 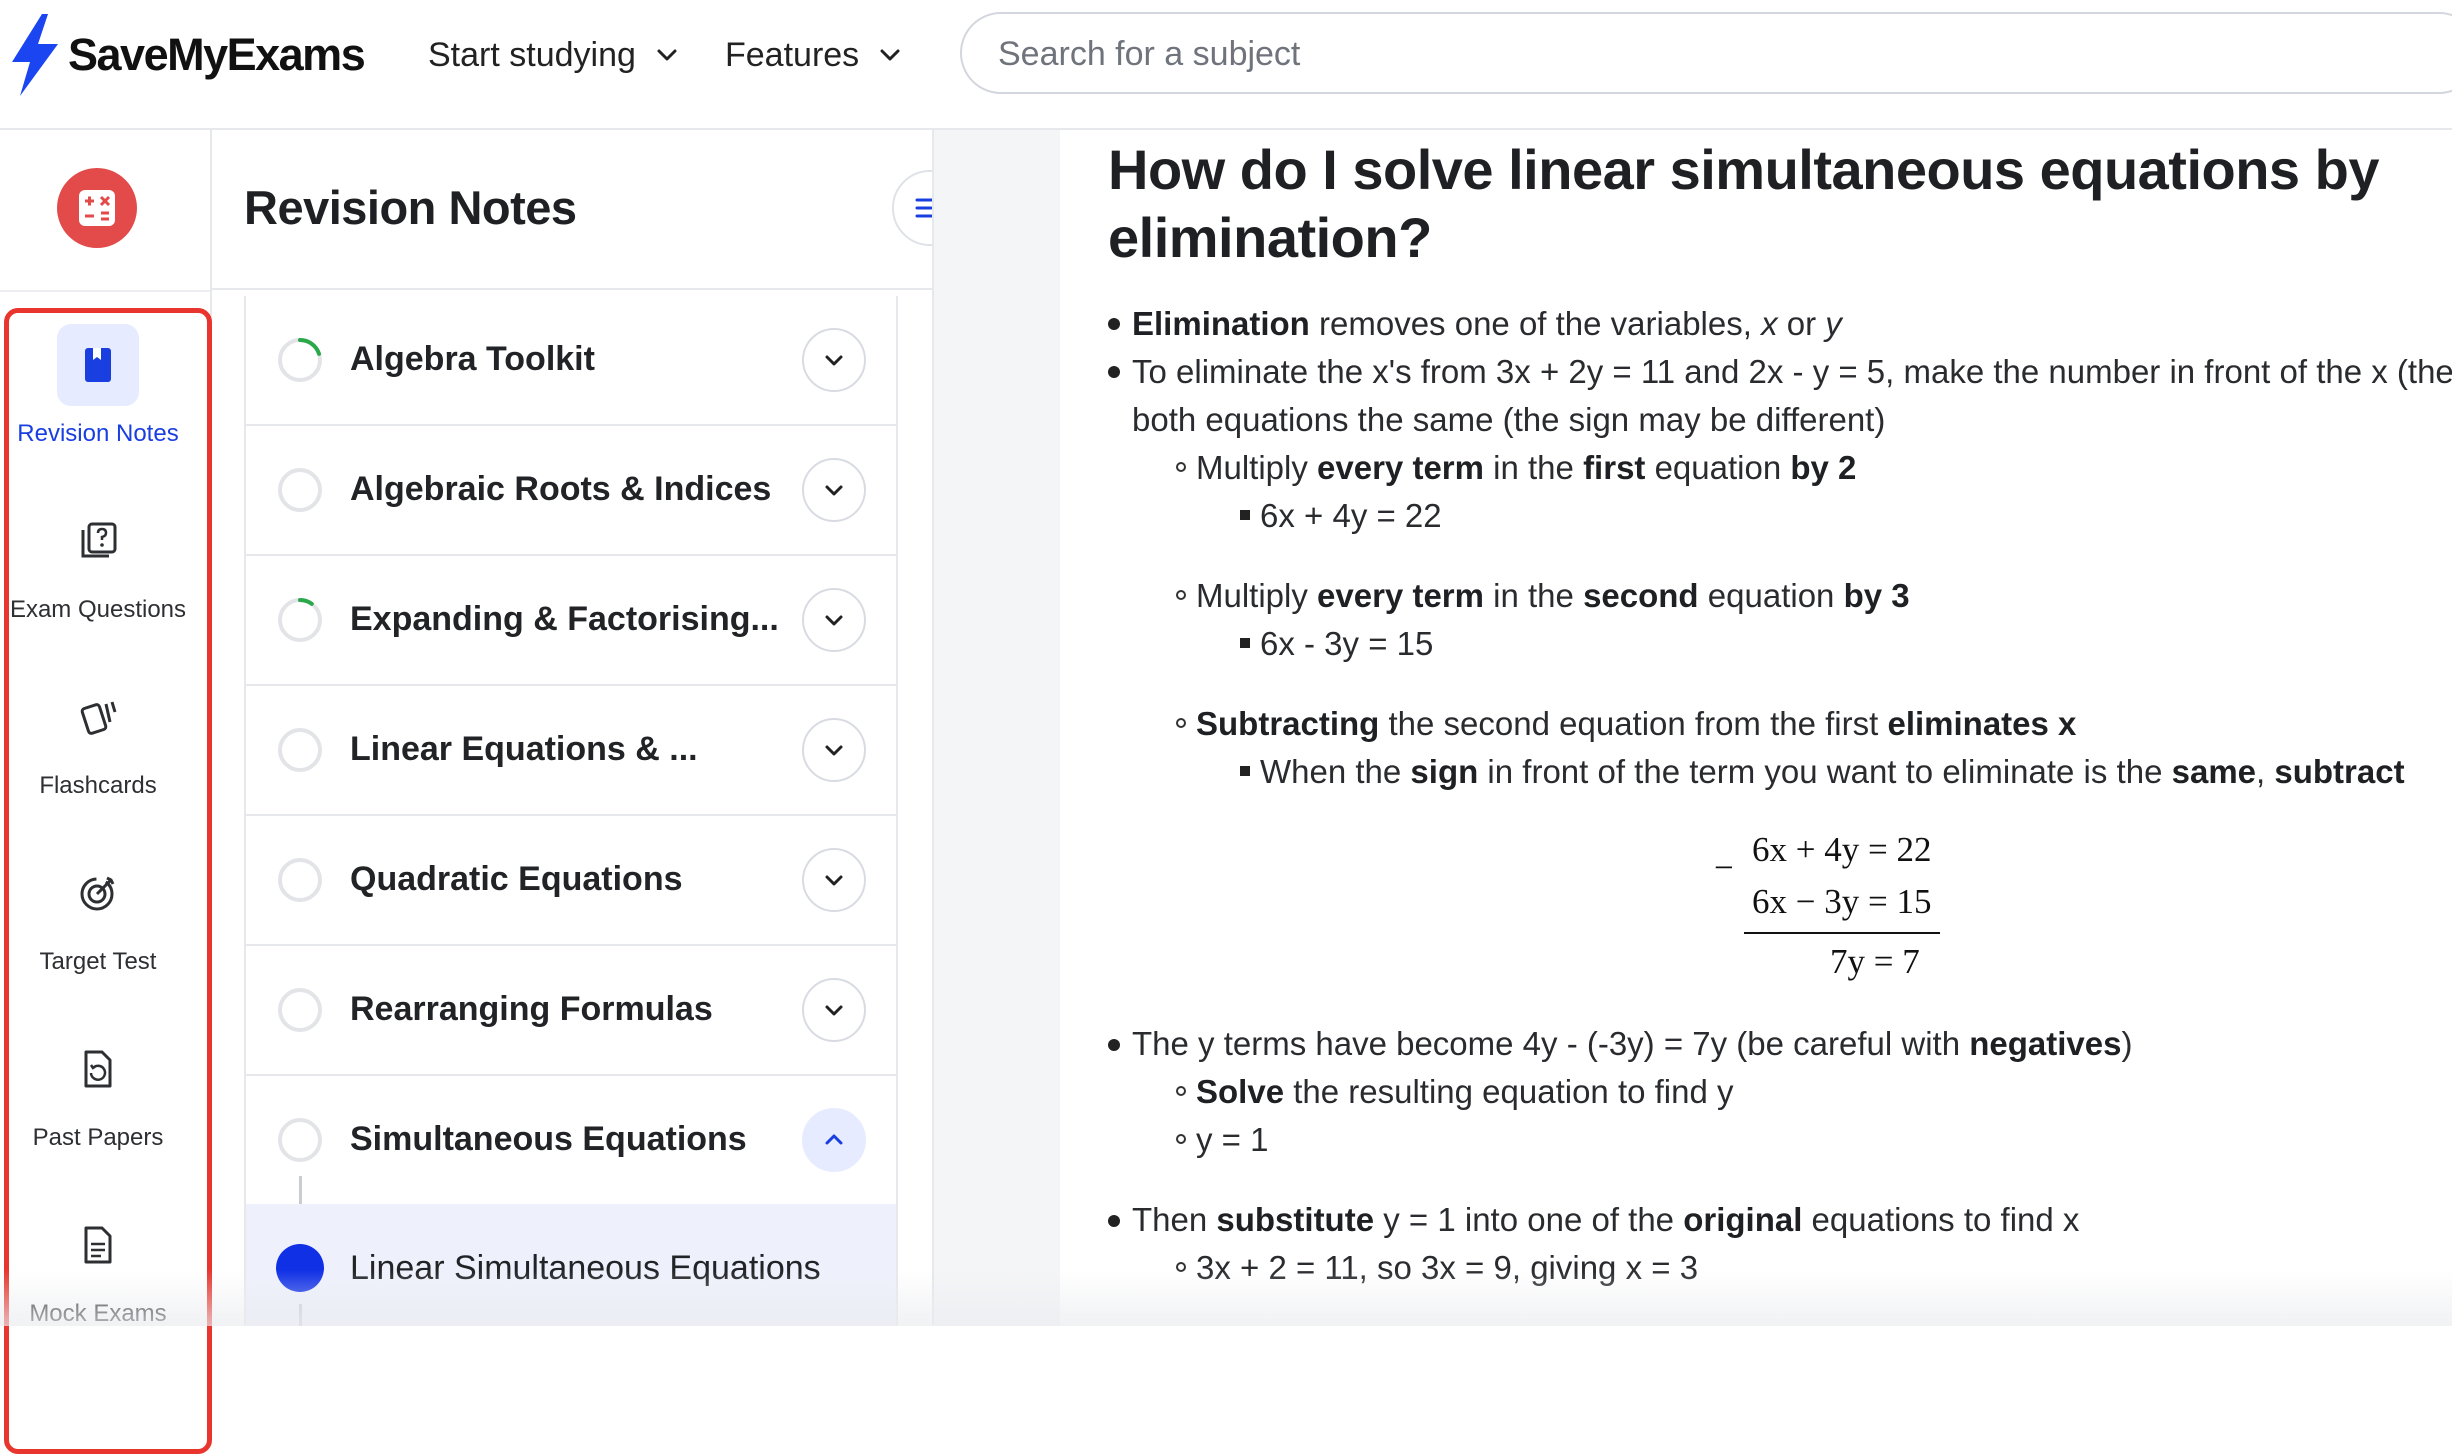 I want to click on subtopic-item-active: Linear Simultaneous Equations, so click(x=571, y=1265).